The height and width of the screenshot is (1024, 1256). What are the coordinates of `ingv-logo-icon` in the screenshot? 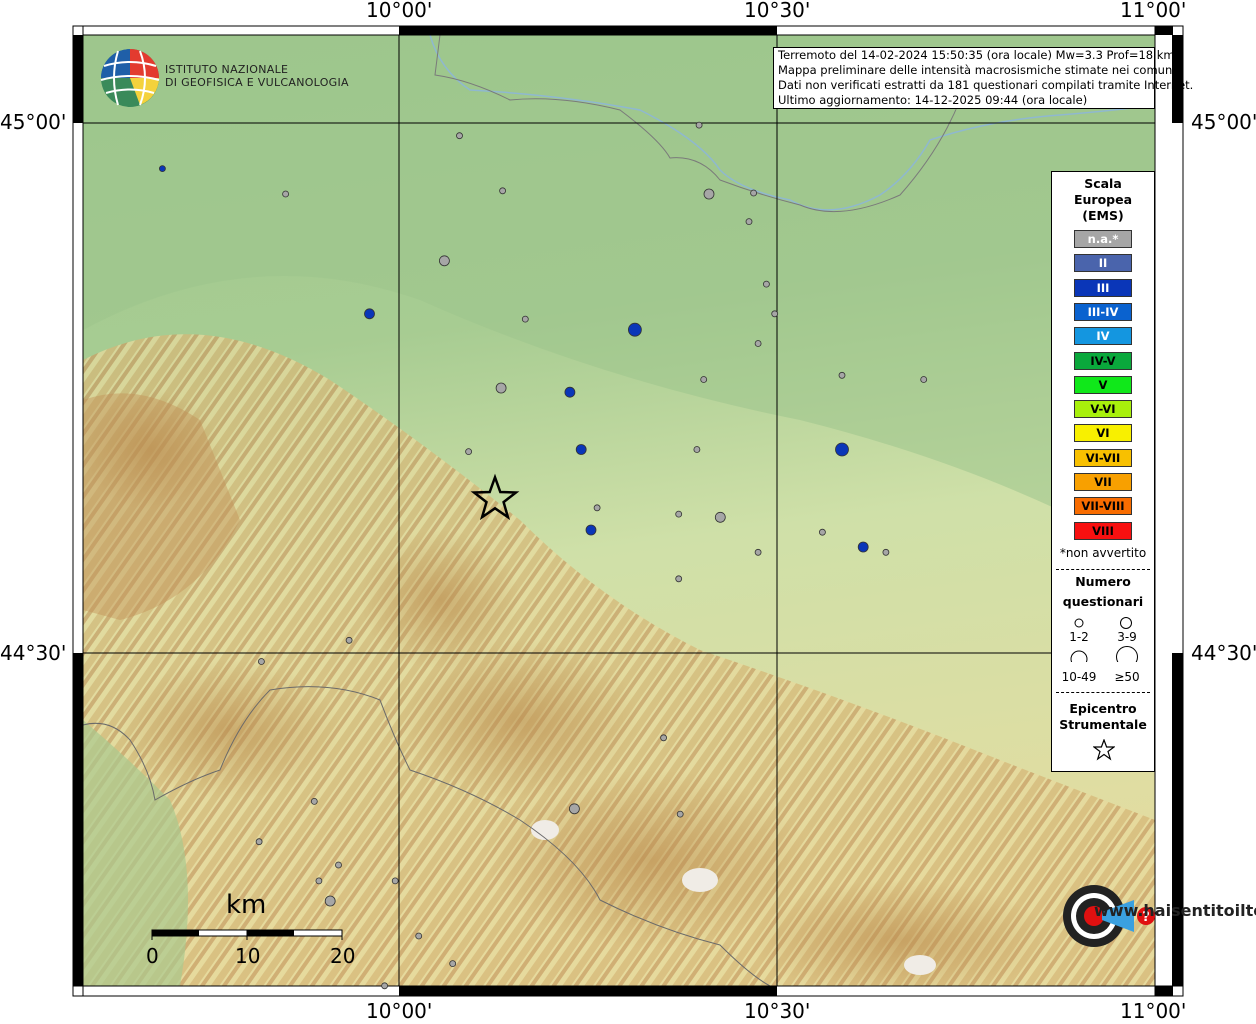 It's located at (130, 78).